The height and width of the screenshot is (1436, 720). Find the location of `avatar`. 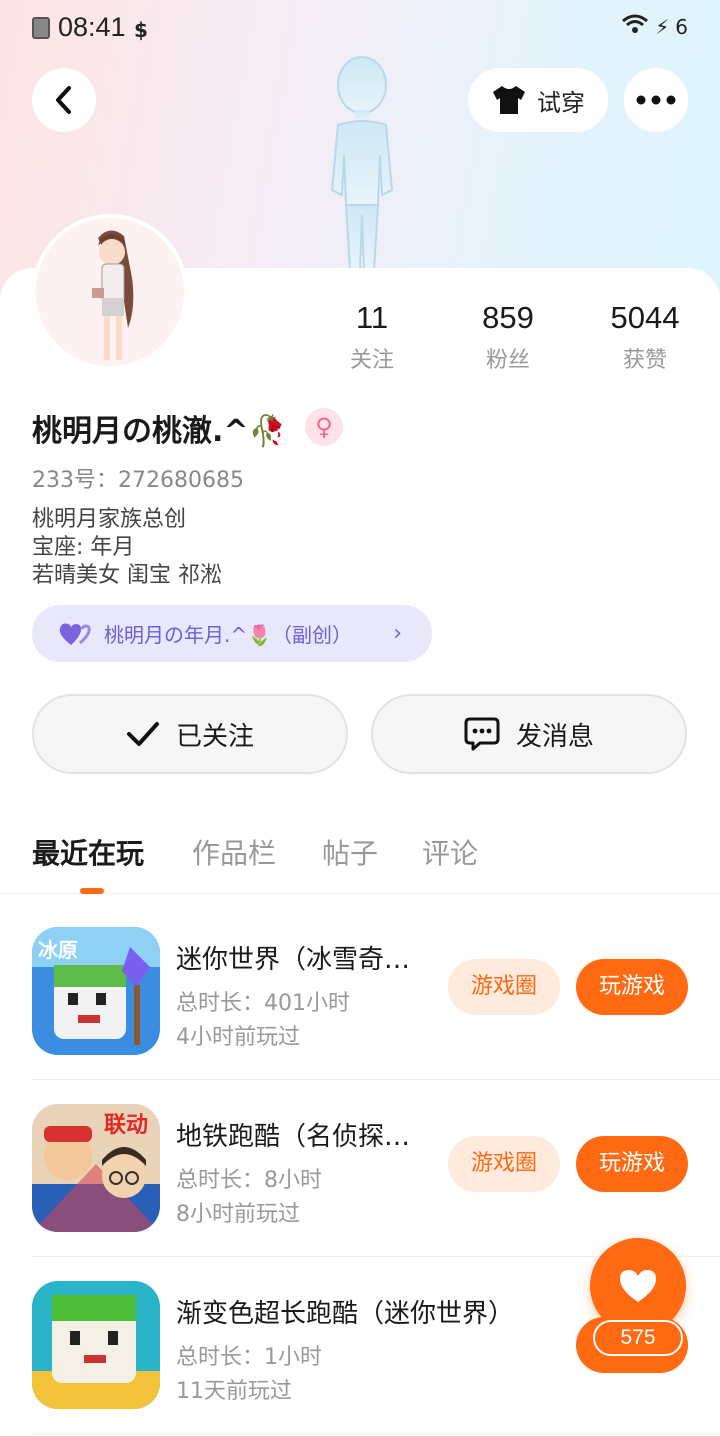

avatar is located at coordinates (110, 292).